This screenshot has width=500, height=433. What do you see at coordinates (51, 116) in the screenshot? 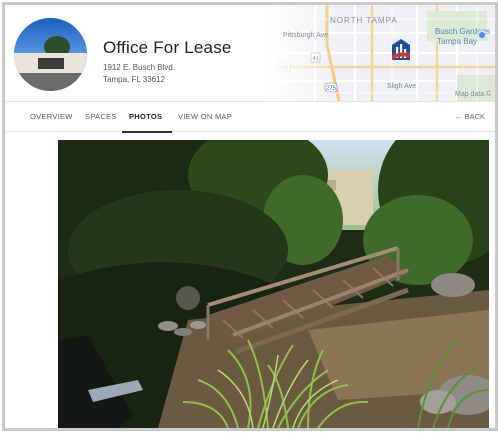
I see `tab-overview: OVERVIEW` at bounding box center [51, 116].